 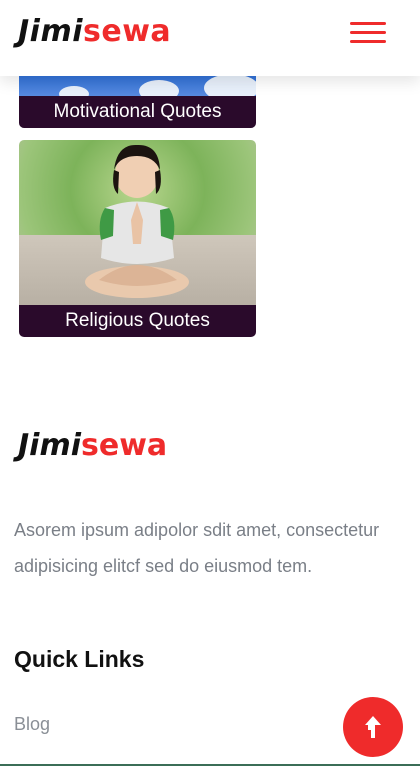 What do you see at coordinates (94, 31) in the screenshot?
I see `site-logo: Jimisewa` at bounding box center [94, 31].